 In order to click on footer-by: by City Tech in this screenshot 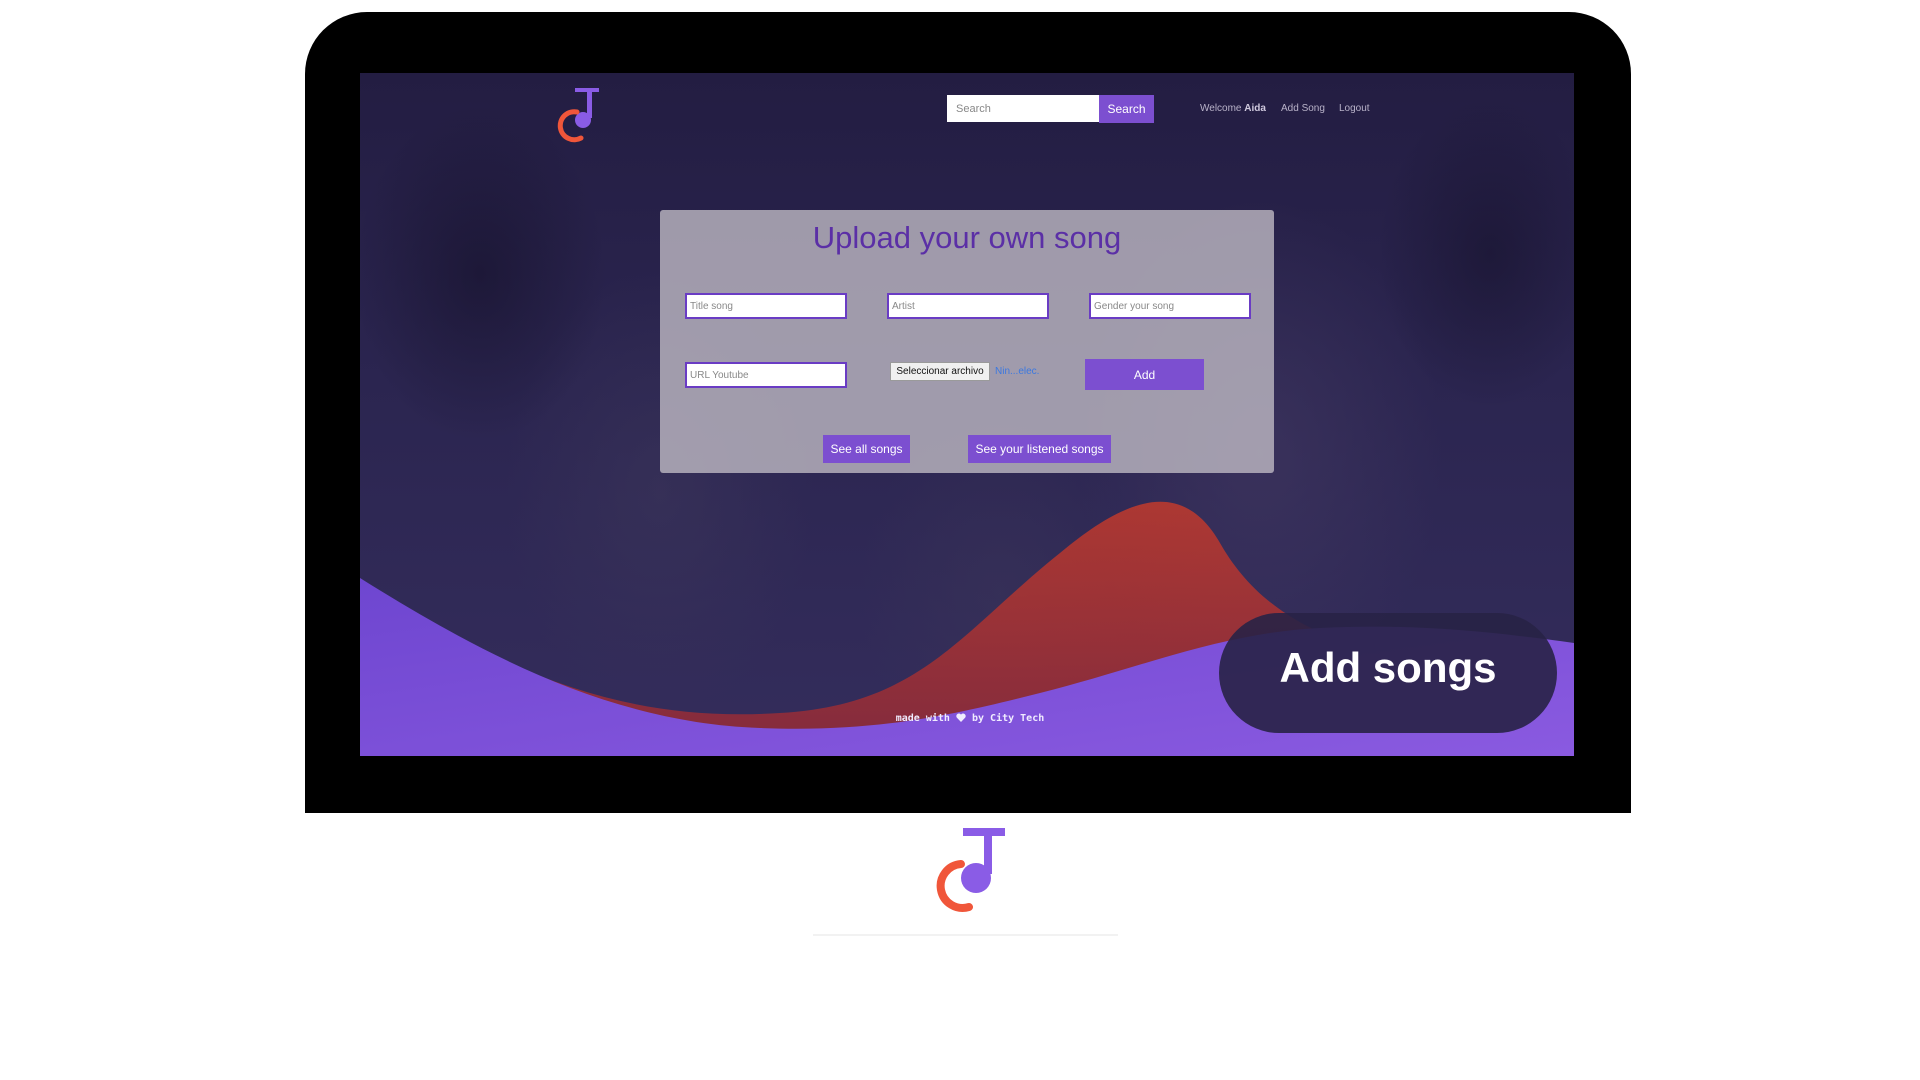, I will do `click(1008, 718)`.